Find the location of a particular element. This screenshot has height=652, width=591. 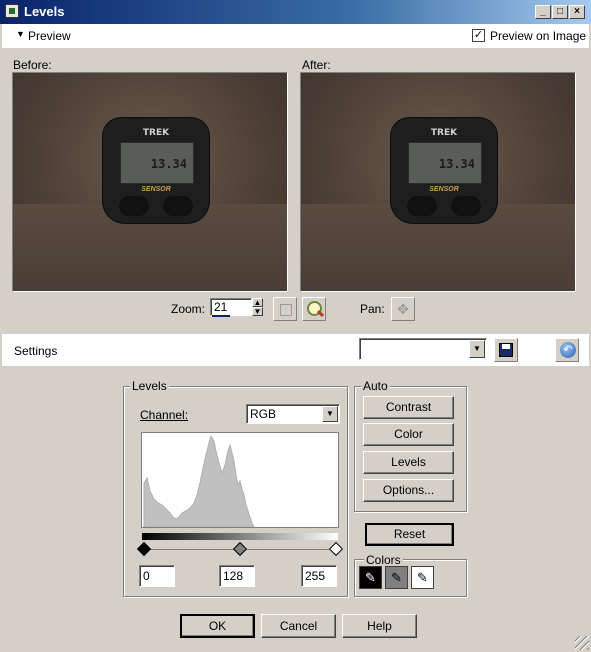

auto-color-button: Color is located at coordinates (408, 434).